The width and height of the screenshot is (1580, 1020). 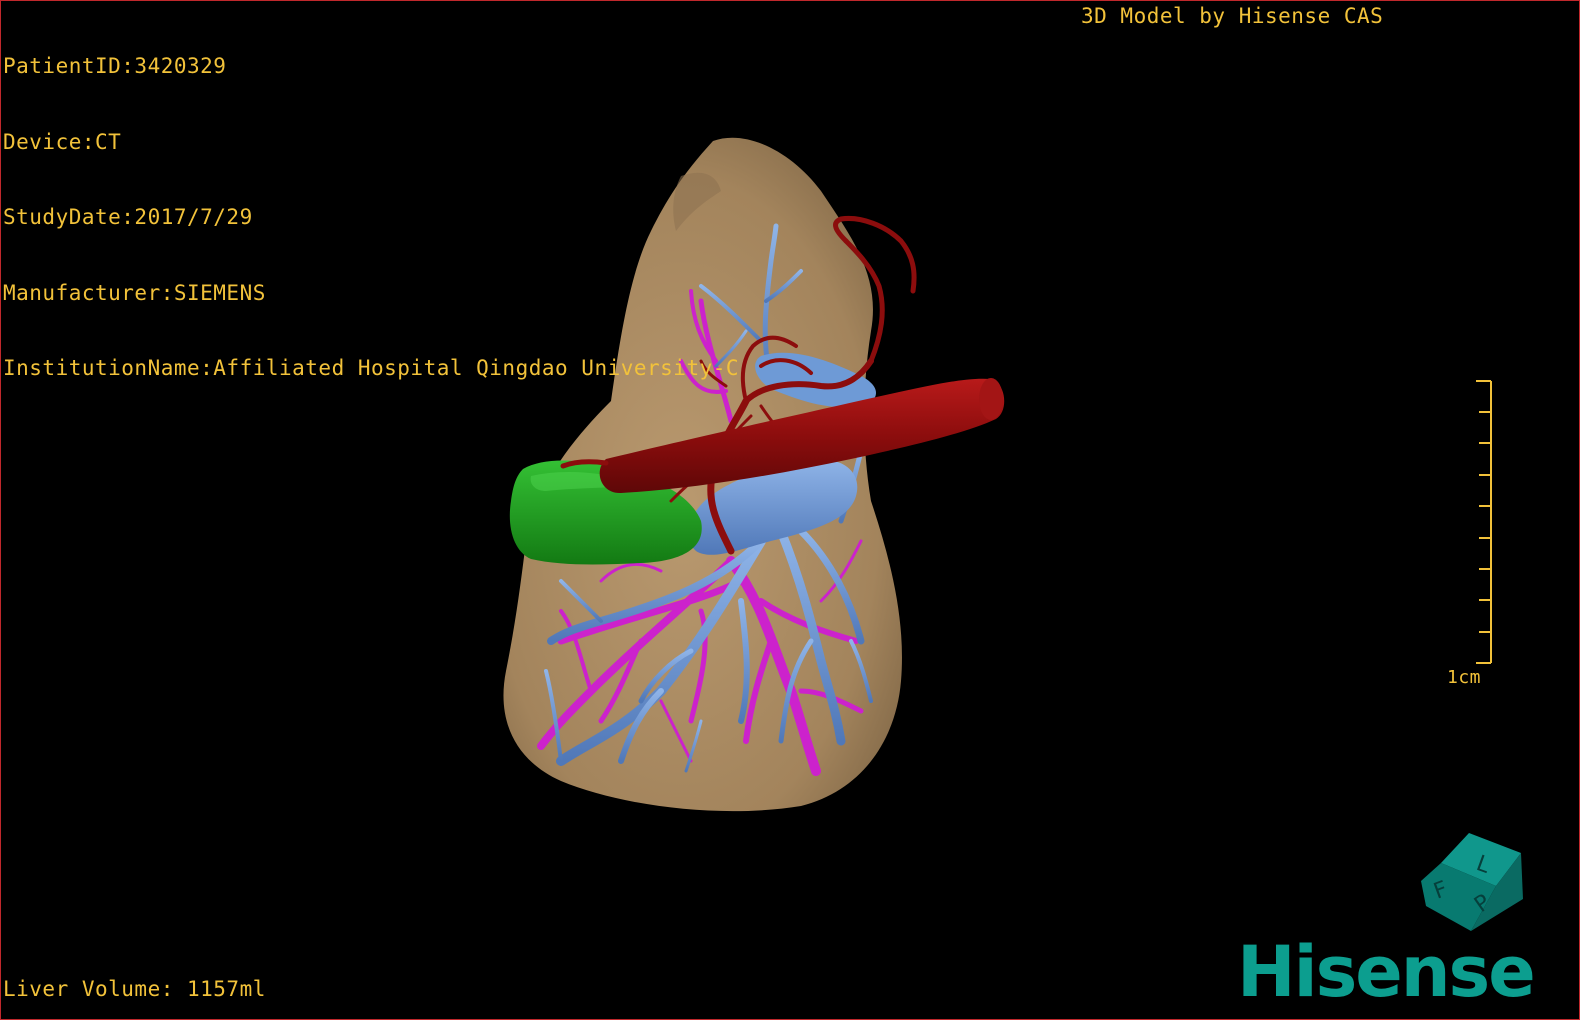 What do you see at coordinates (1386, 972) in the screenshot?
I see `hisense-logo: Hisense` at bounding box center [1386, 972].